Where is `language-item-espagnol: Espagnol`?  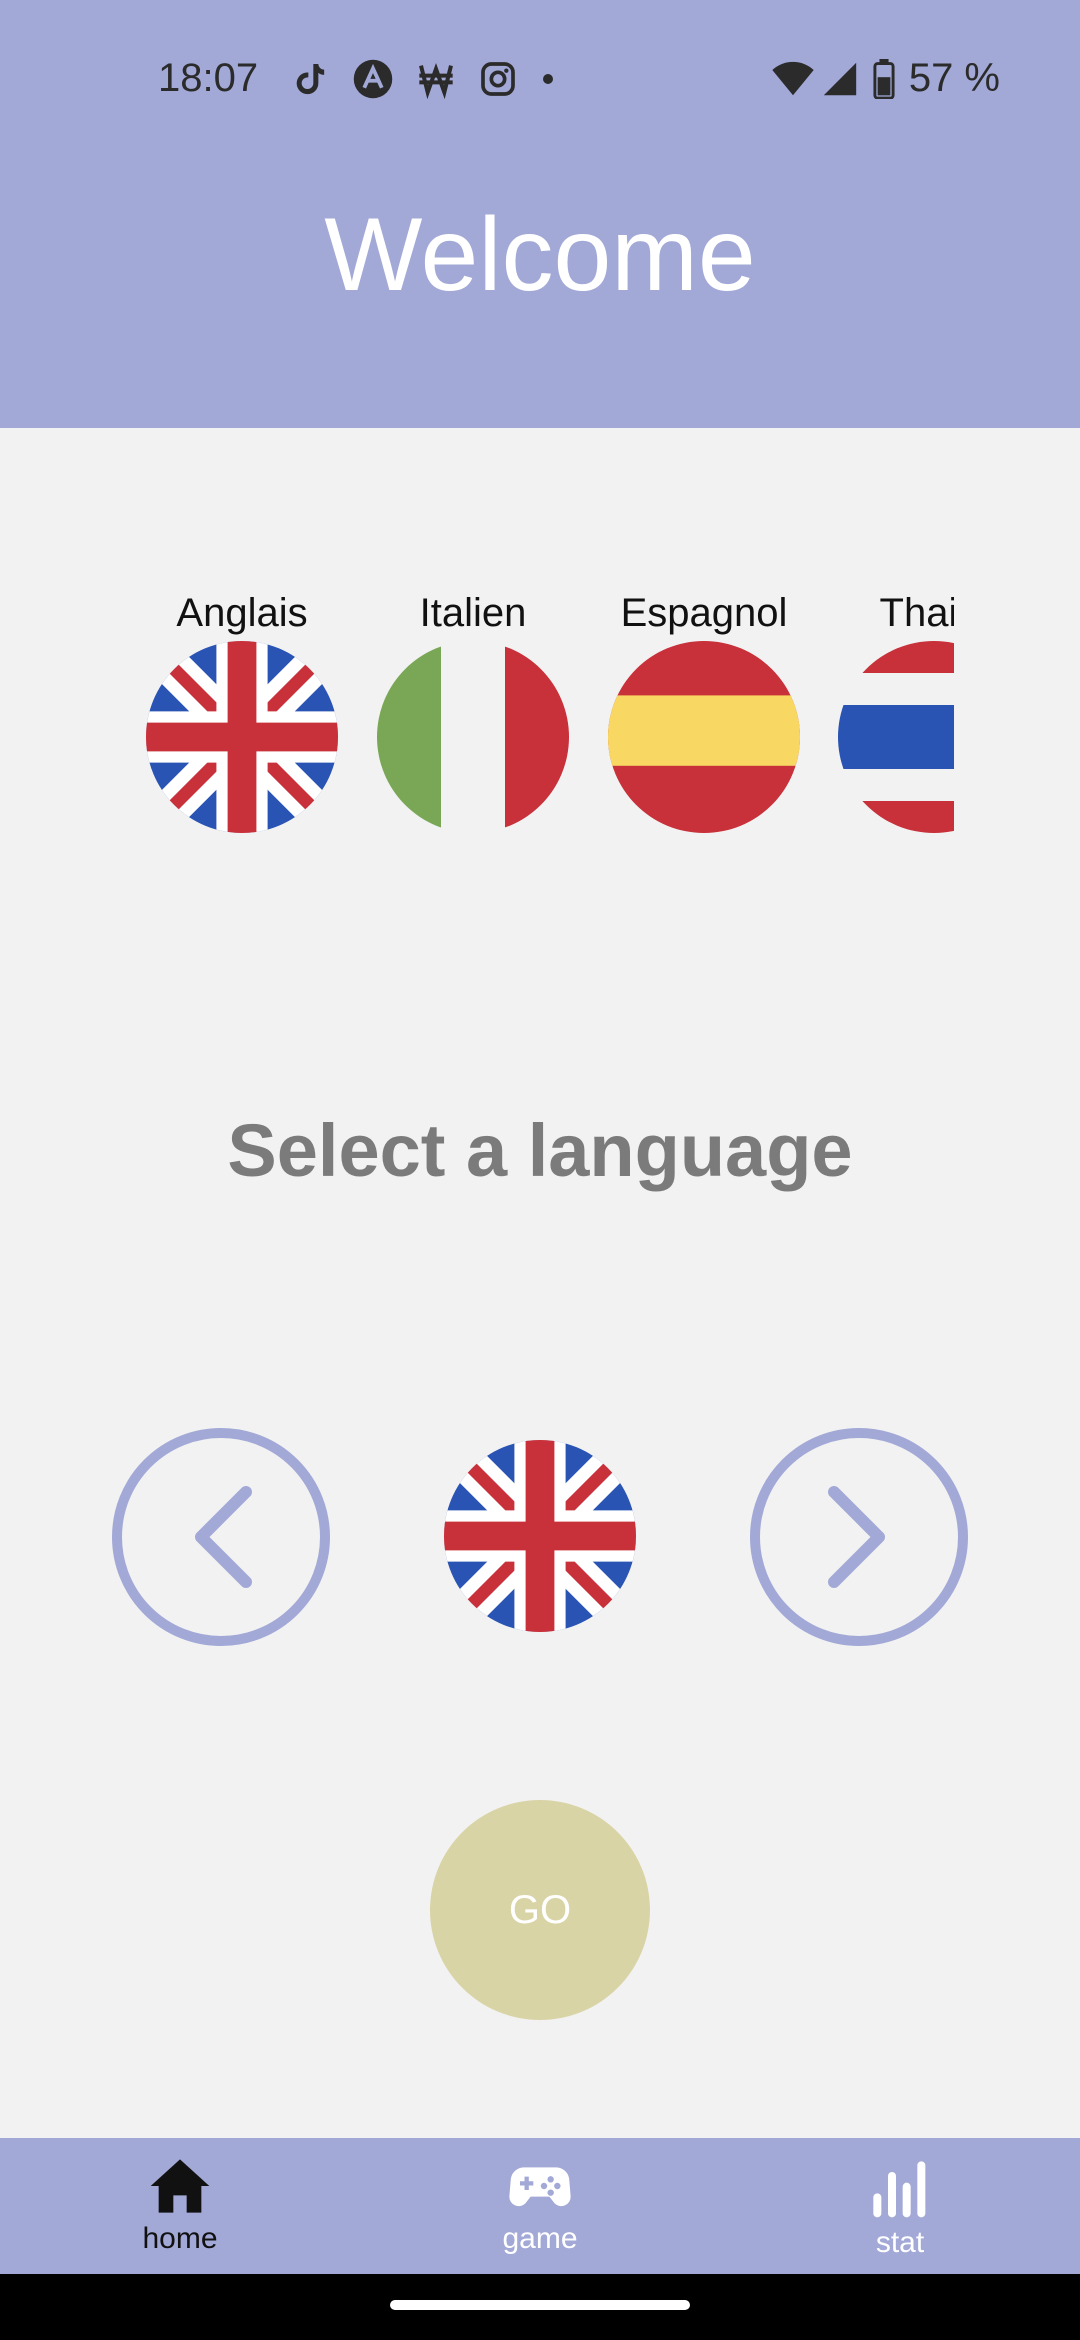
language-item-espagnol: Espagnol is located at coordinates (704, 709).